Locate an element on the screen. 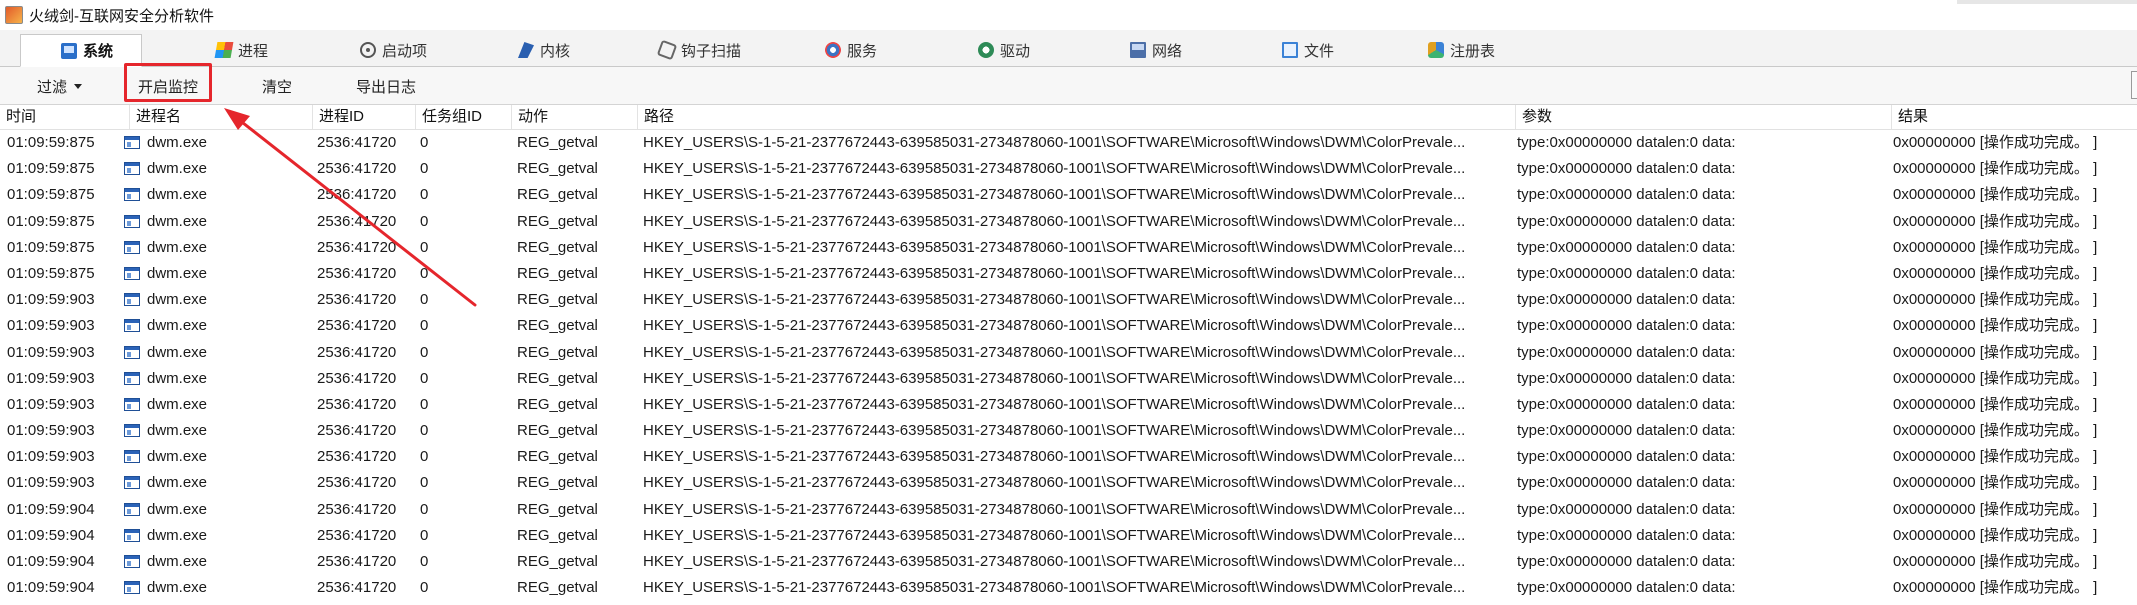 The image size is (2137, 605). caret-down-icon is located at coordinates (78, 86).